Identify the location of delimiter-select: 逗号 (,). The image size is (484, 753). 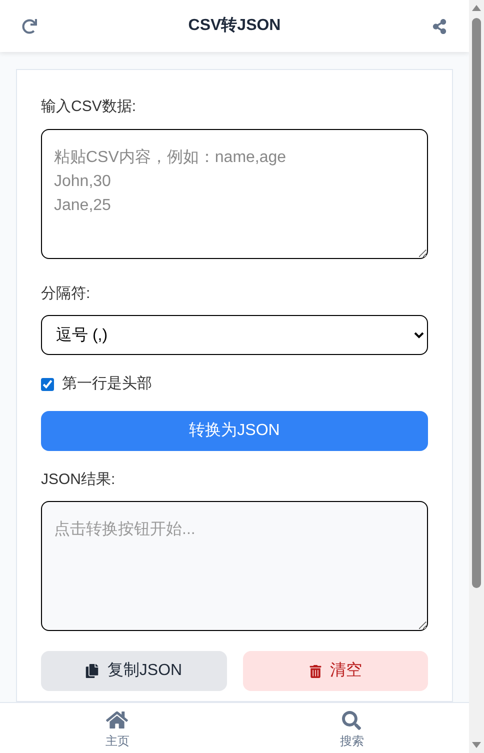
(234, 335).